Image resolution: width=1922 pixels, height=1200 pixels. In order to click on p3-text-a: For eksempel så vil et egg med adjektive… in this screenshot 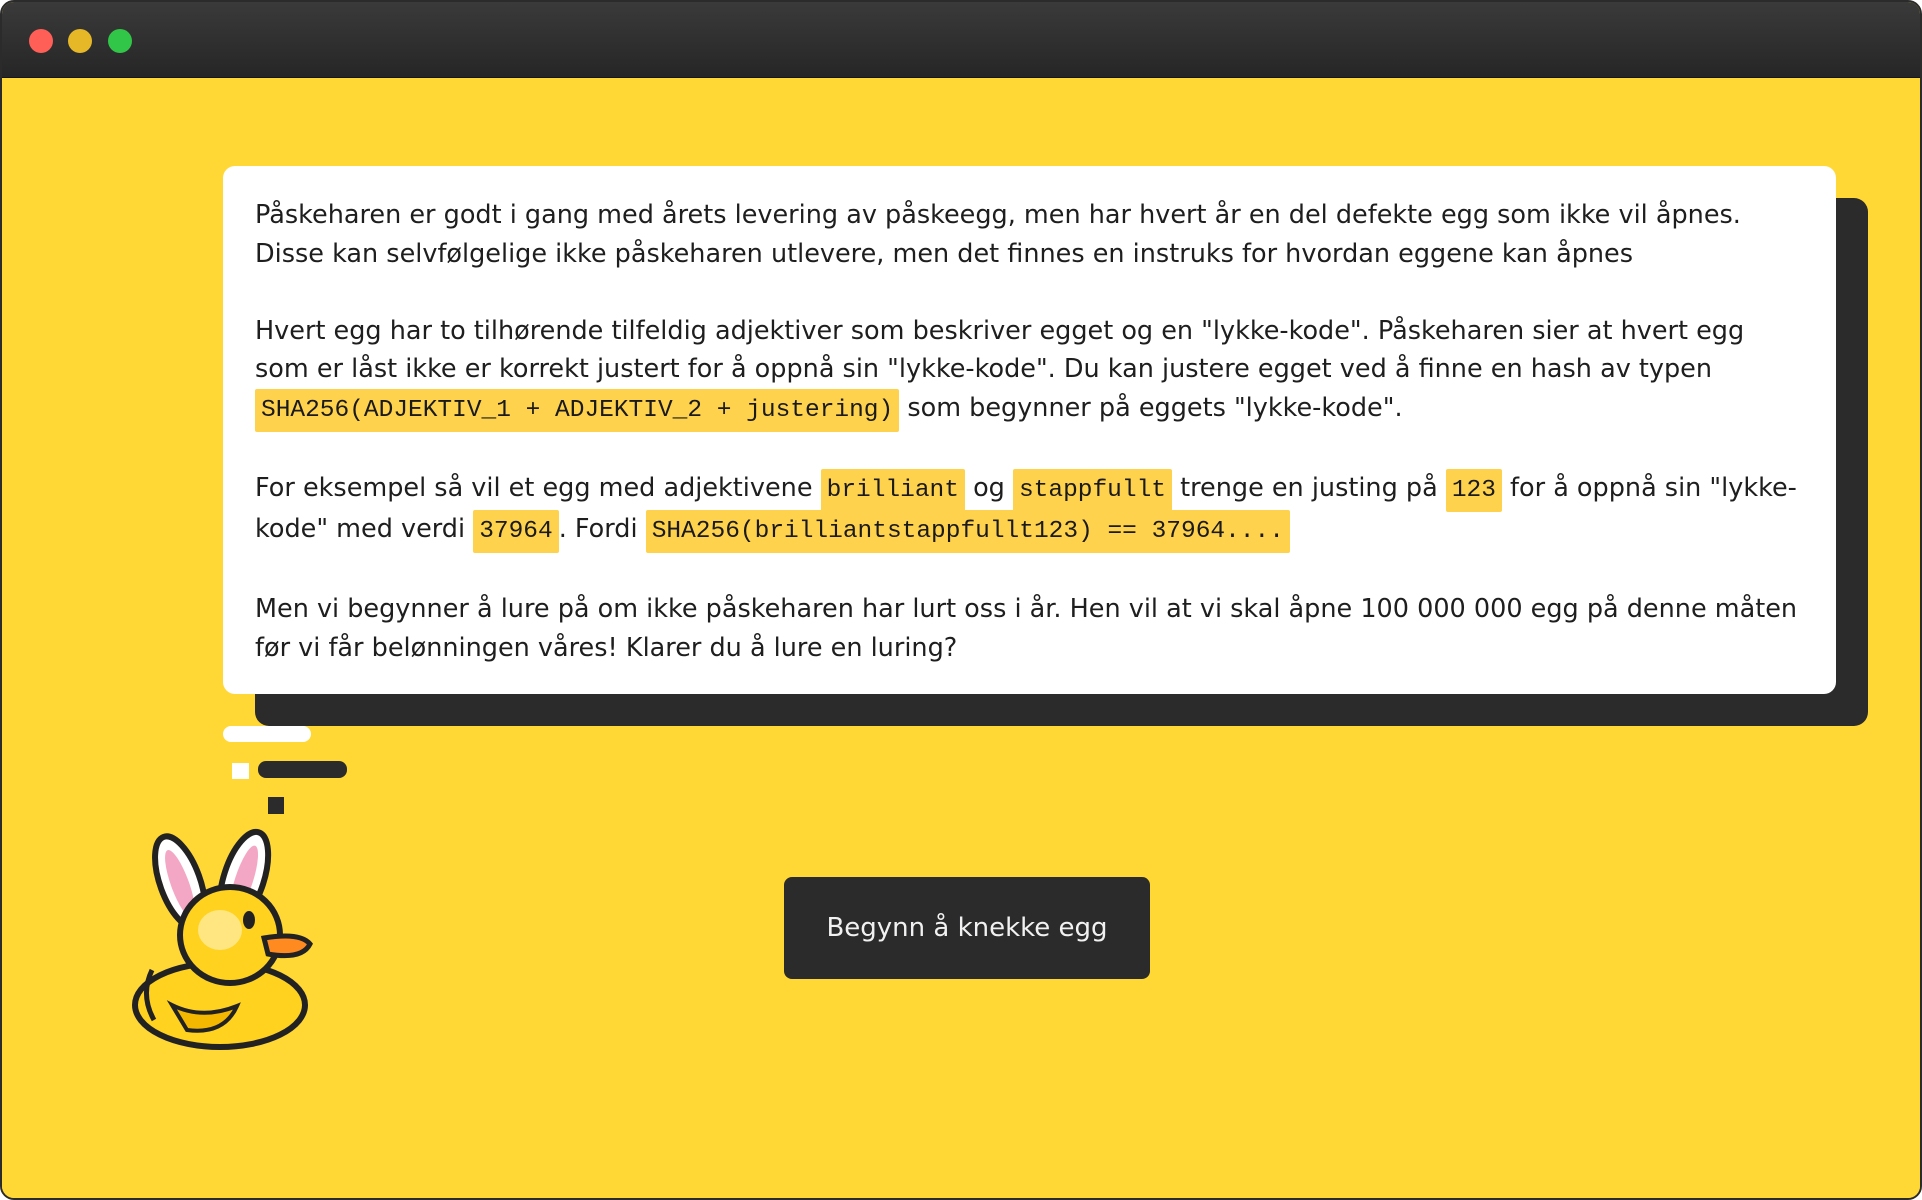, I will do `click(534, 487)`.